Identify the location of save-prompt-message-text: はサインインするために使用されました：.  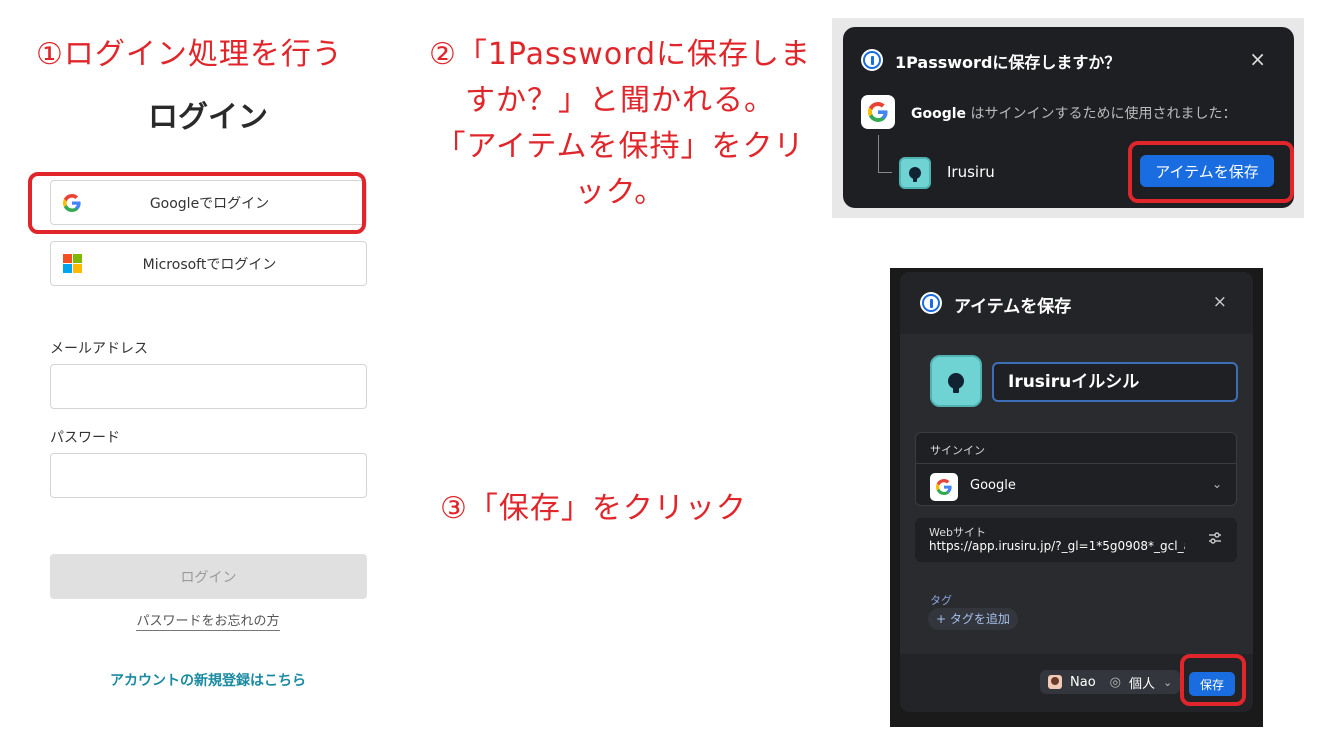
(1103, 114).